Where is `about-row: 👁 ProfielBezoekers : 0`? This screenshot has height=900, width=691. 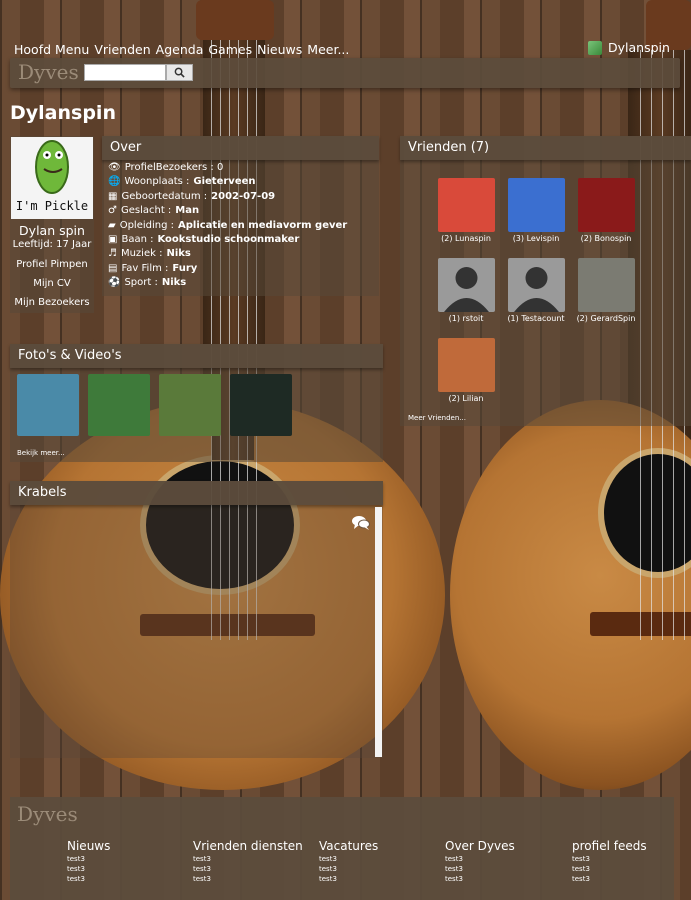
about-row: 👁 ProfielBezoekers : 0 is located at coordinates (167, 167).